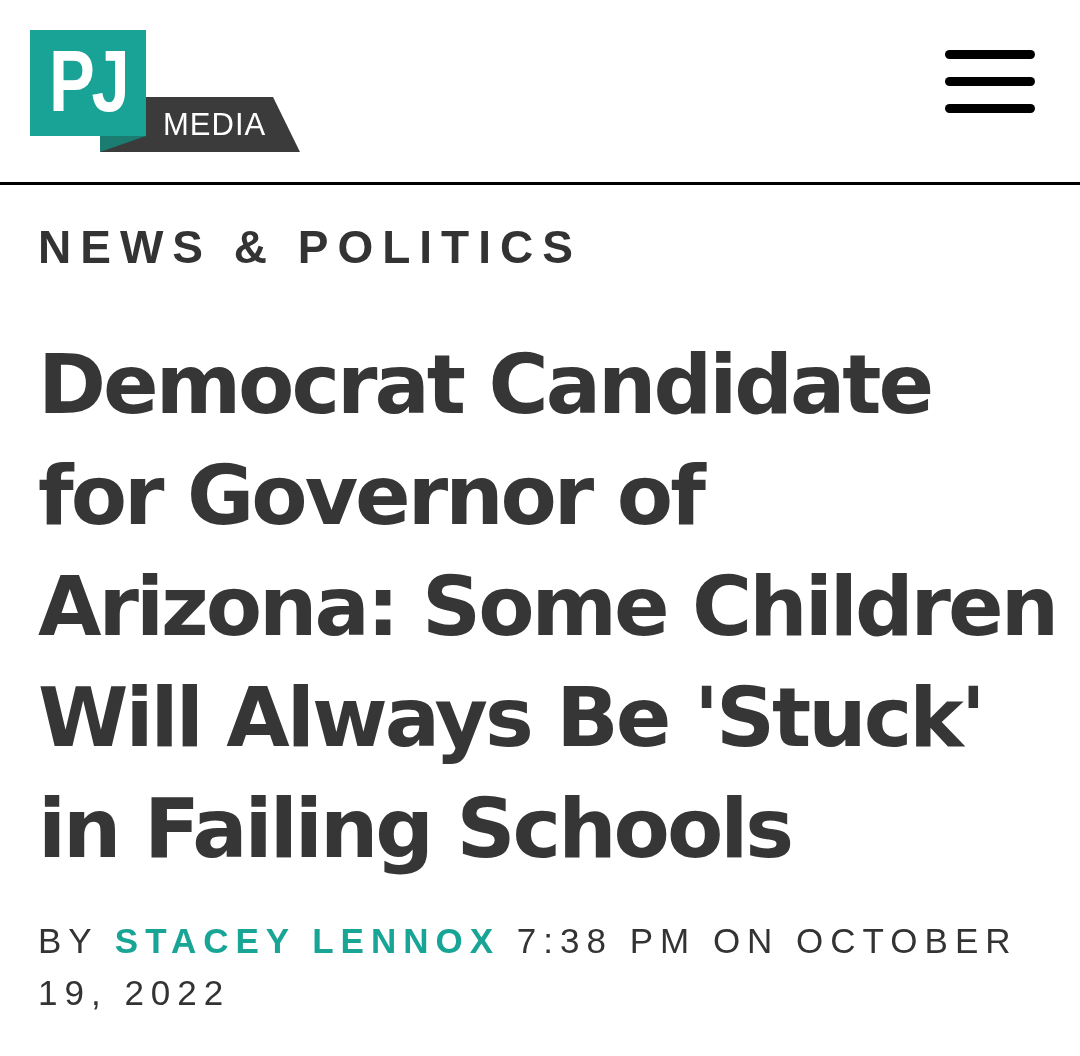  Describe the element at coordinates (310, 247) in the screenshot. I see `category-label: NEWS & POLITICS` at that location.